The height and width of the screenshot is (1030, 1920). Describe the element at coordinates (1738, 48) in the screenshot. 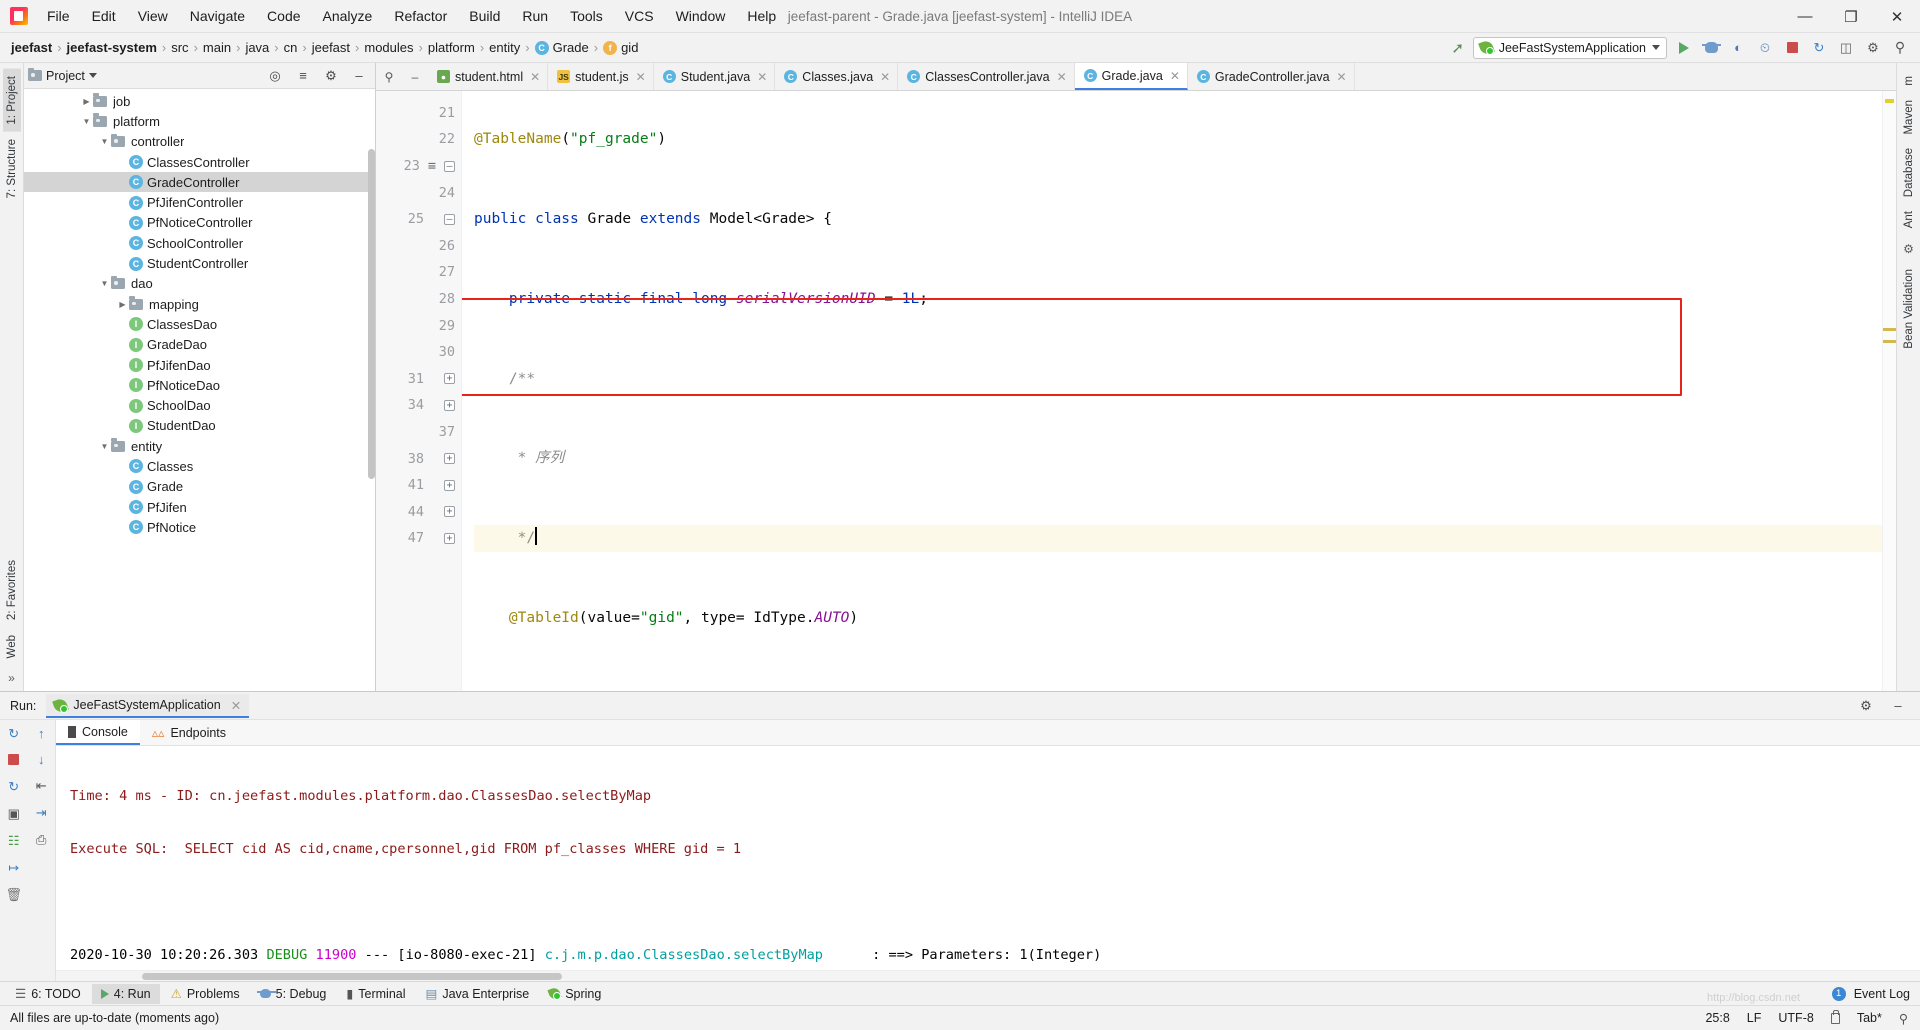

I see `run-with-coverage-button: ◐` at that location.